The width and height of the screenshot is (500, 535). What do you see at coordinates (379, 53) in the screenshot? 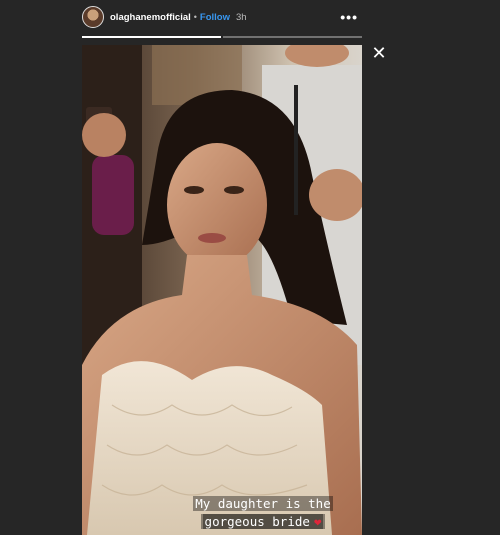
I see `close-icon: ✕` at bounding box center [379, 53].